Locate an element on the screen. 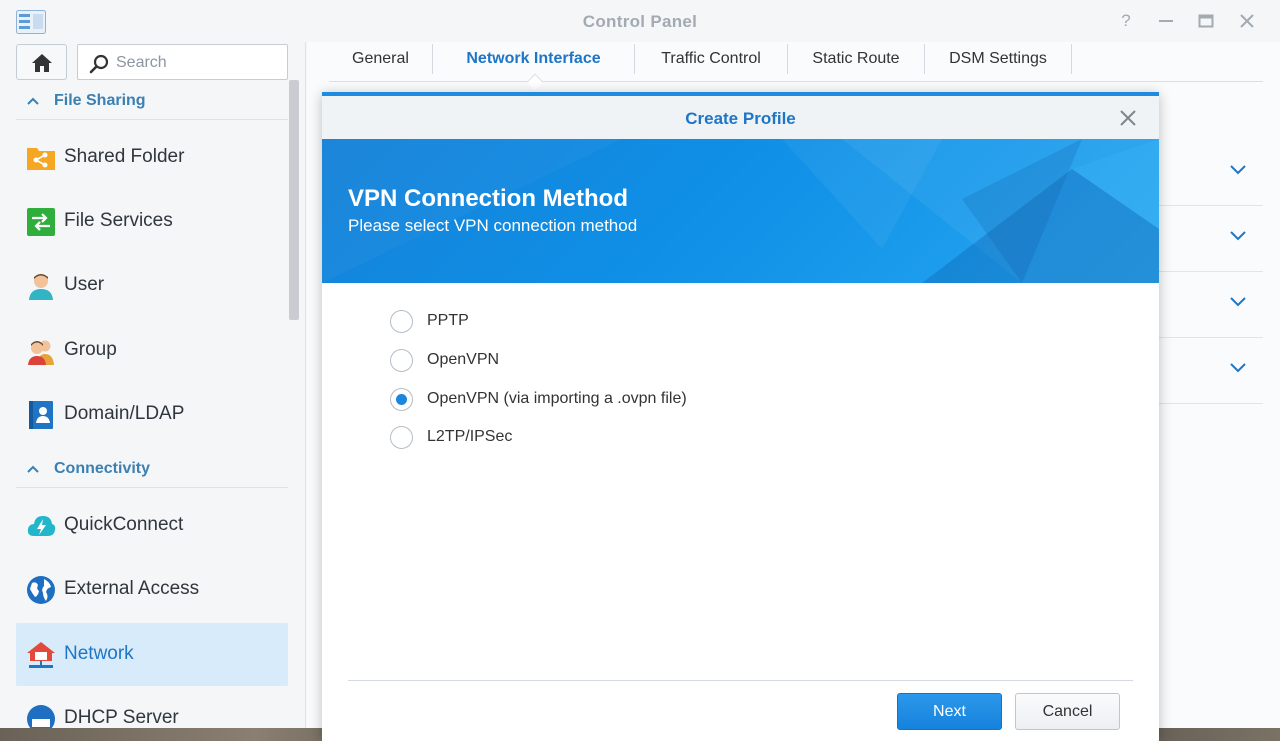 This screenshot has width=1280, height=741. sidebar-item-label: Network is located at coordinates (99, 653).